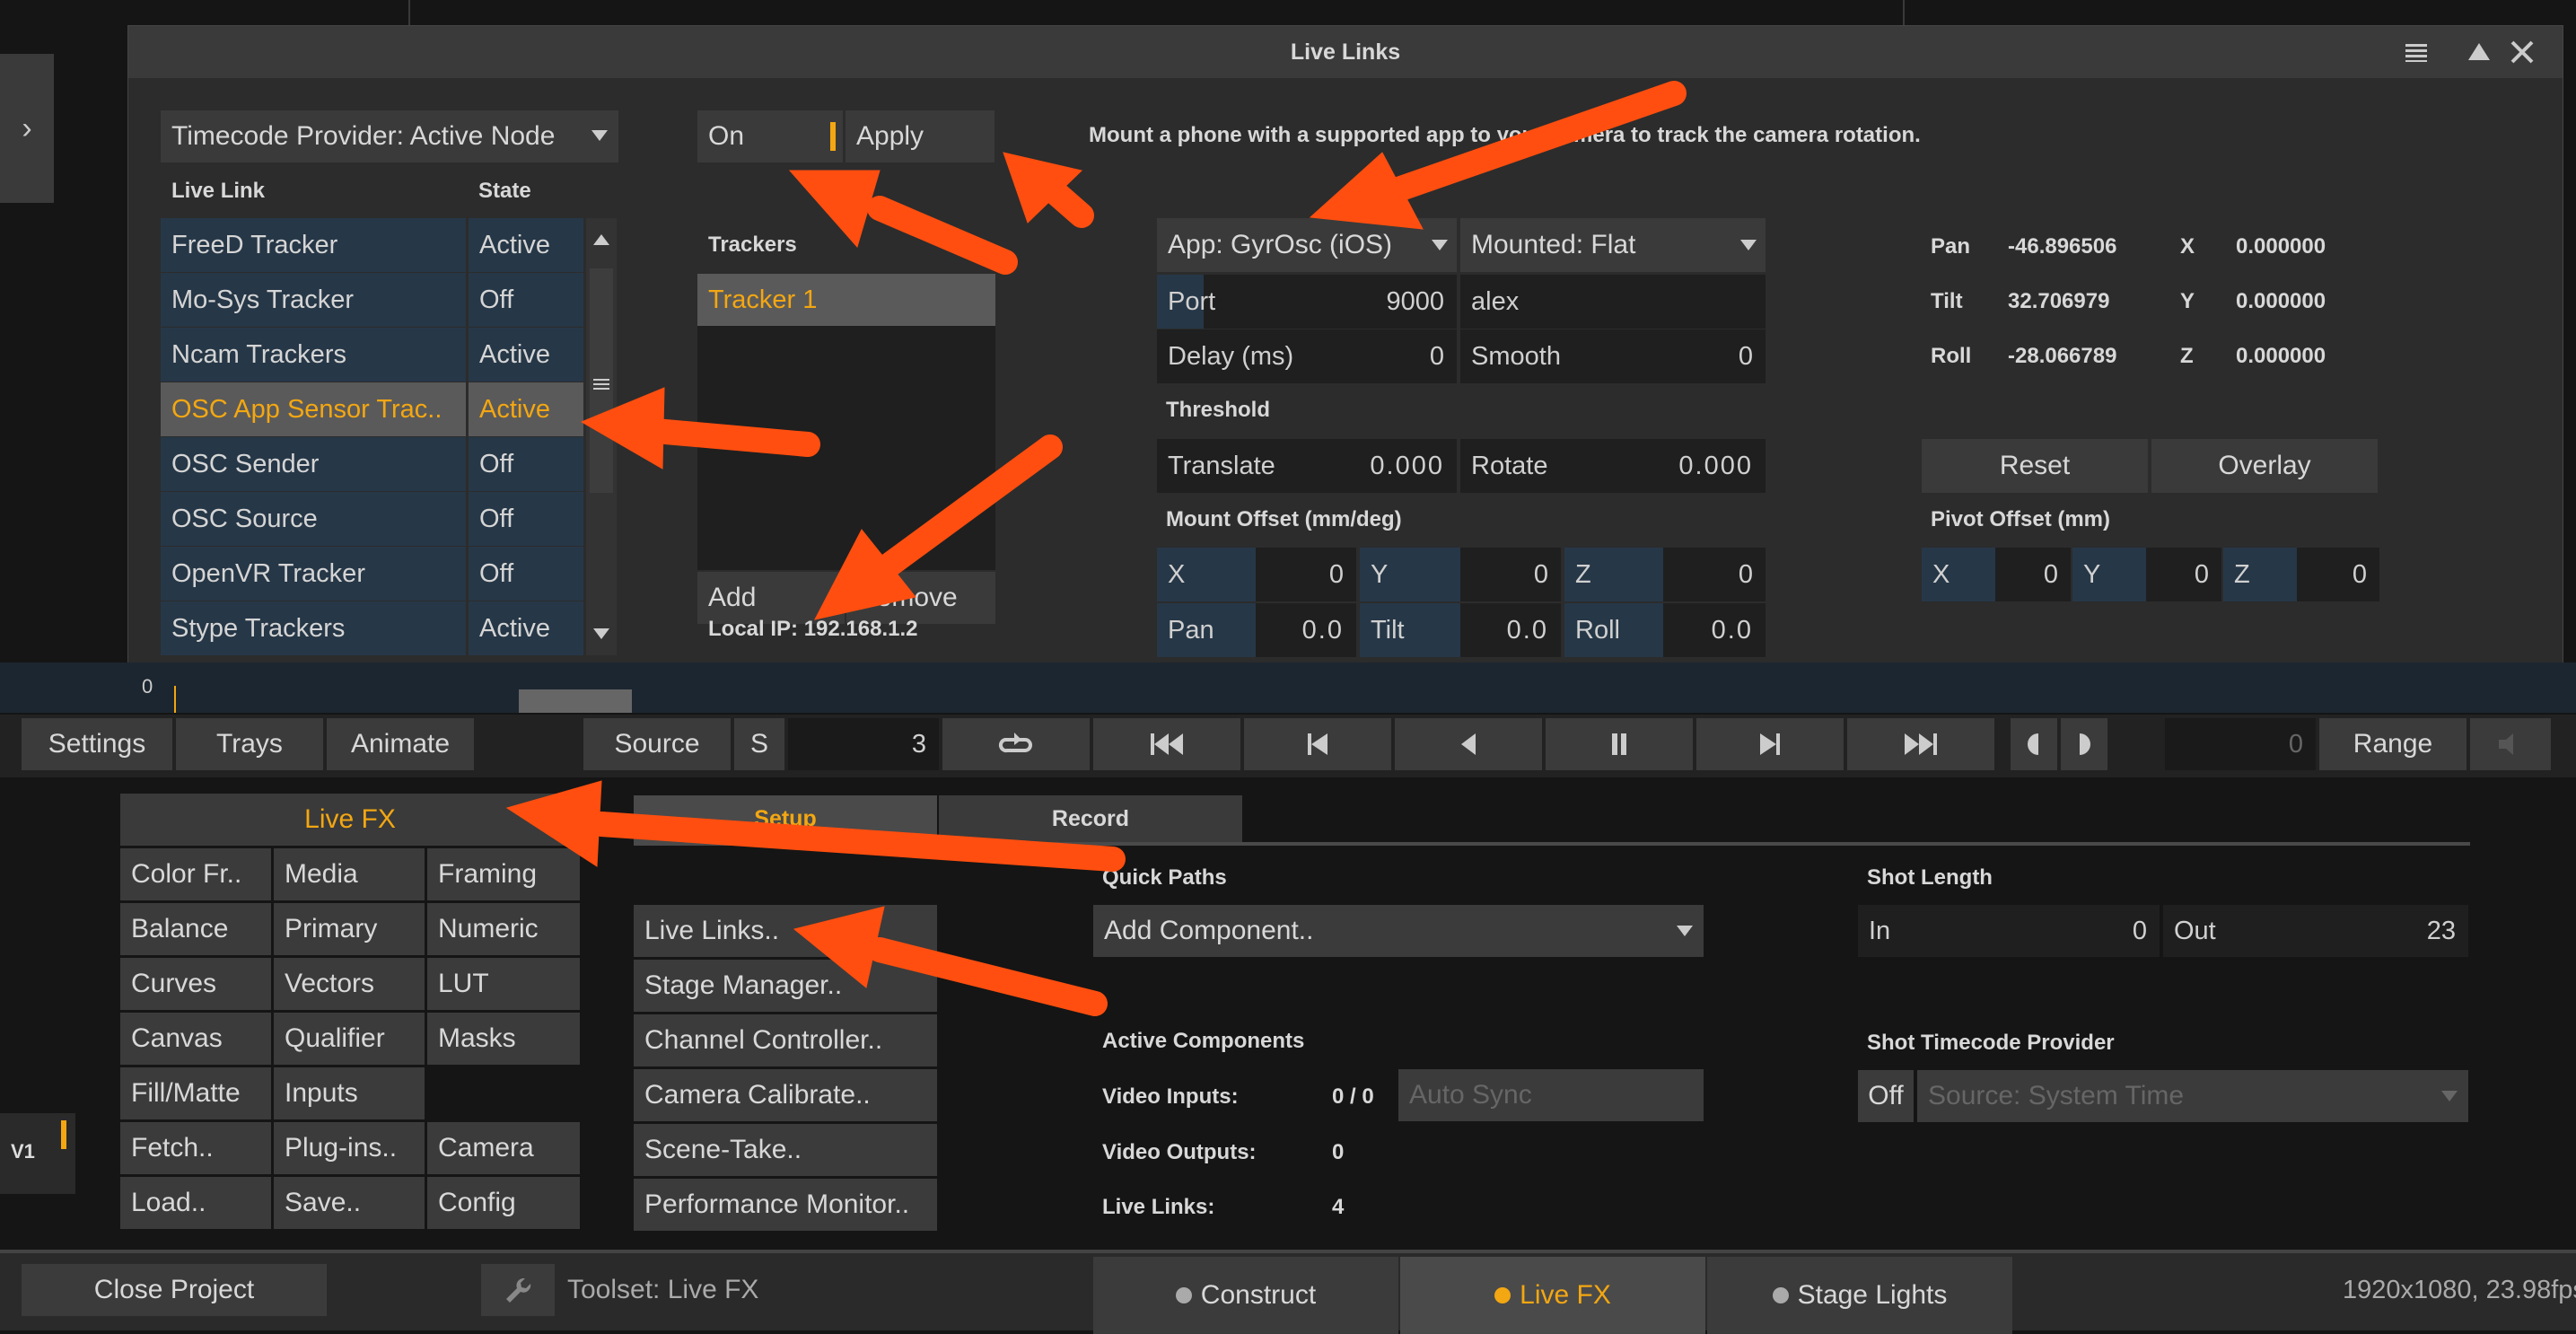  What do you see at coordinates (349, 984) in the screenshot?
I see `menu-vectors: Vectors` at bounding box center [349, 984].